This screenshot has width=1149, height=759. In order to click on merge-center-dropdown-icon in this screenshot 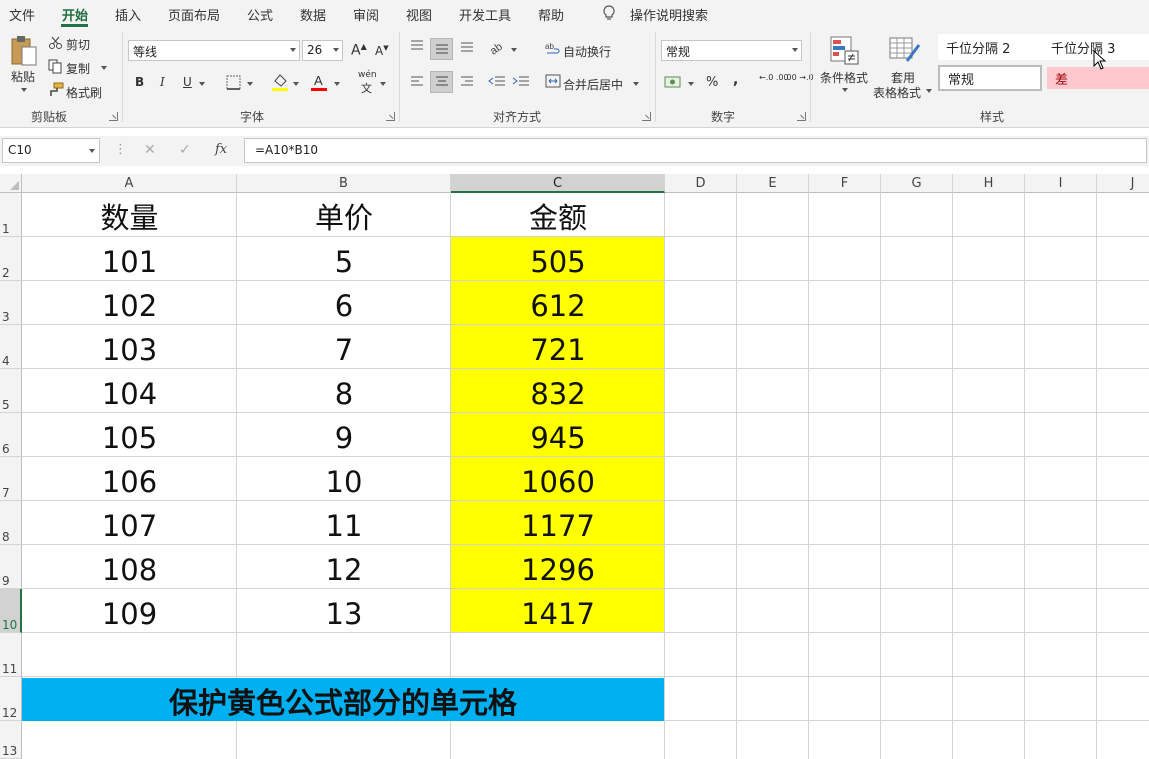, I will do `click(636, 84)`.